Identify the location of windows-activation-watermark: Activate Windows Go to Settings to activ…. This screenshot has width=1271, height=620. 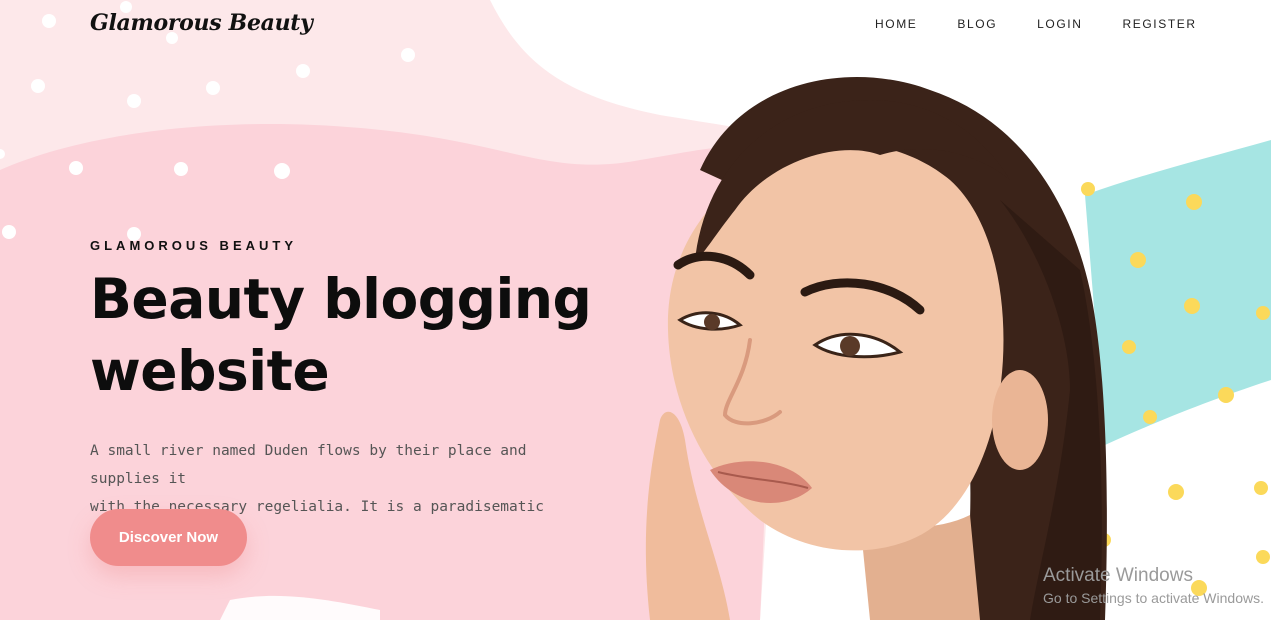
(1153, 585).